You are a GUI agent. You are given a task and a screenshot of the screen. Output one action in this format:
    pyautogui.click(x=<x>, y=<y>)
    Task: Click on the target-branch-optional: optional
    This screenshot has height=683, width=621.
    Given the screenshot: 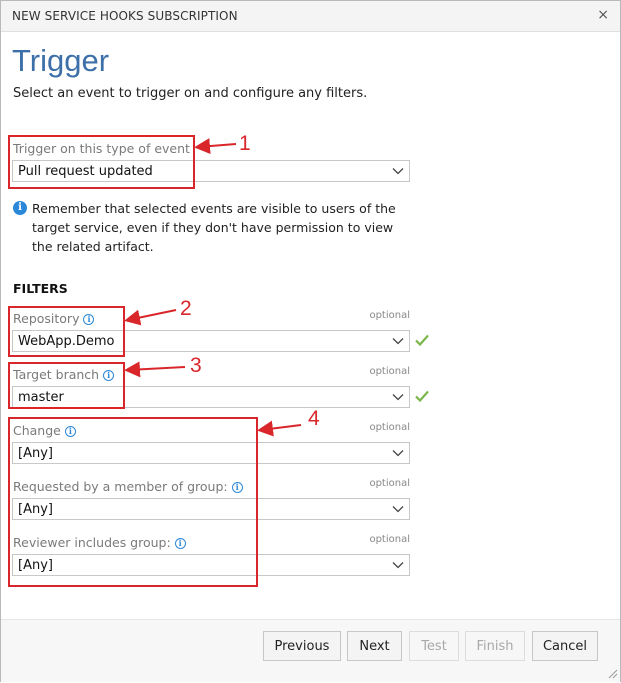 What is the action you would take?
    pyautogui.click(x=389, y=371)
    